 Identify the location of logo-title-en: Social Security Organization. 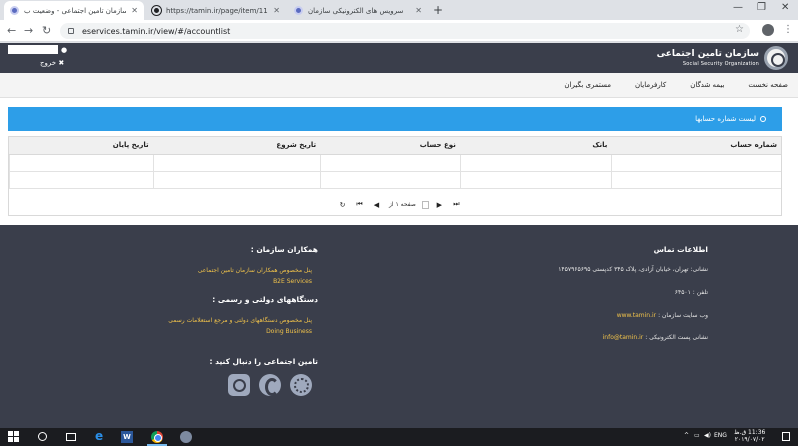
(720, 63).